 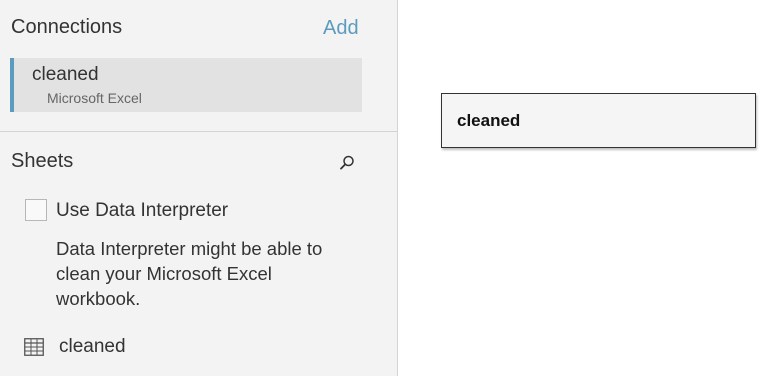 I want to click on connections-heading: Connections, so click(x=67, y=27).